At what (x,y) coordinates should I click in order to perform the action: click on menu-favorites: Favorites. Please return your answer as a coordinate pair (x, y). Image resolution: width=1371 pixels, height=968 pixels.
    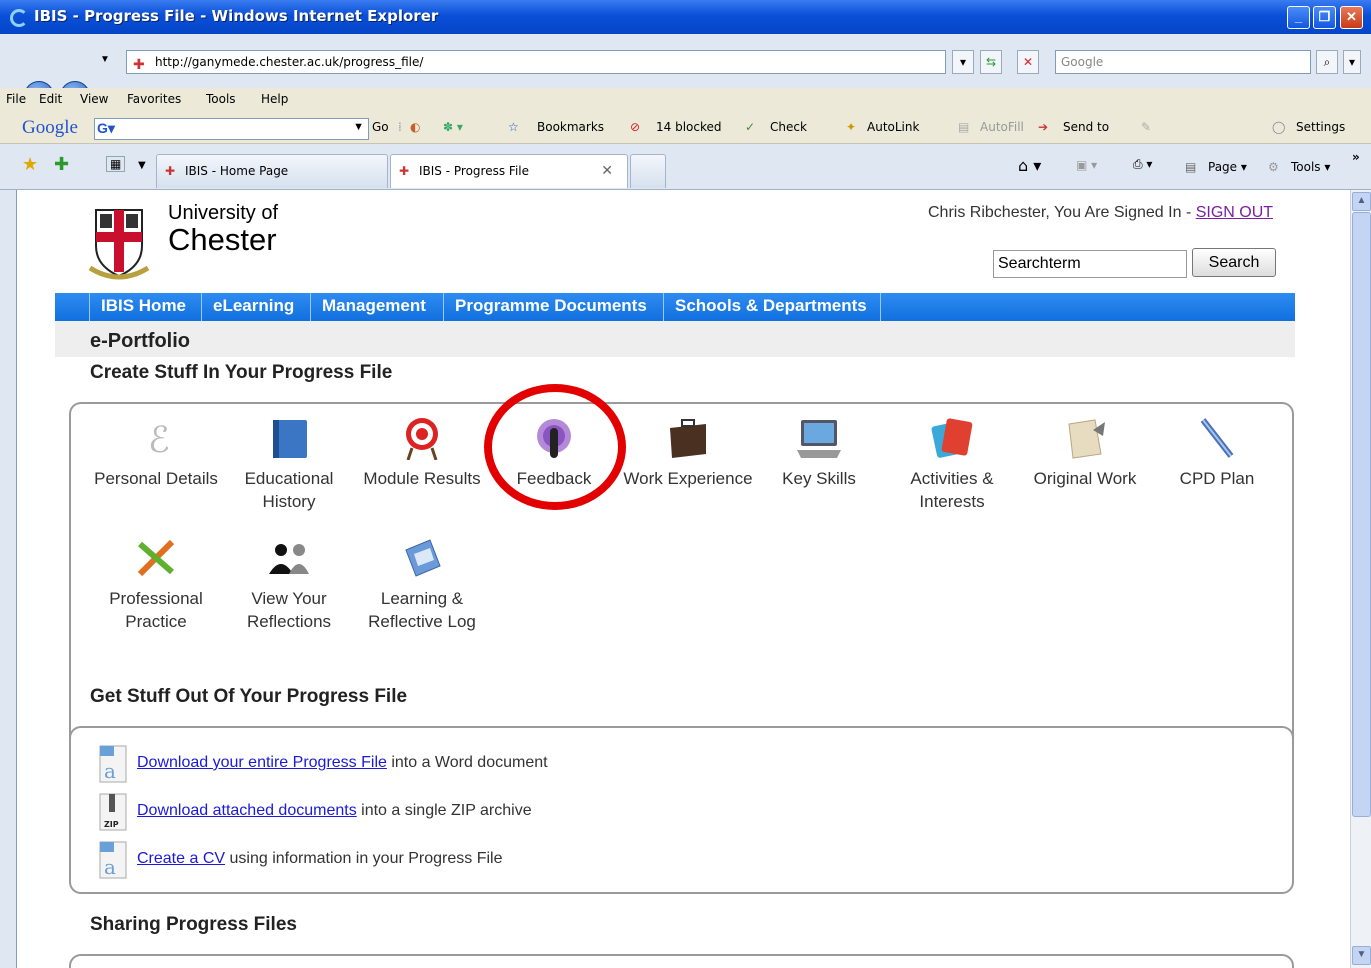
    Looking at the image, I should click on (154, 99).